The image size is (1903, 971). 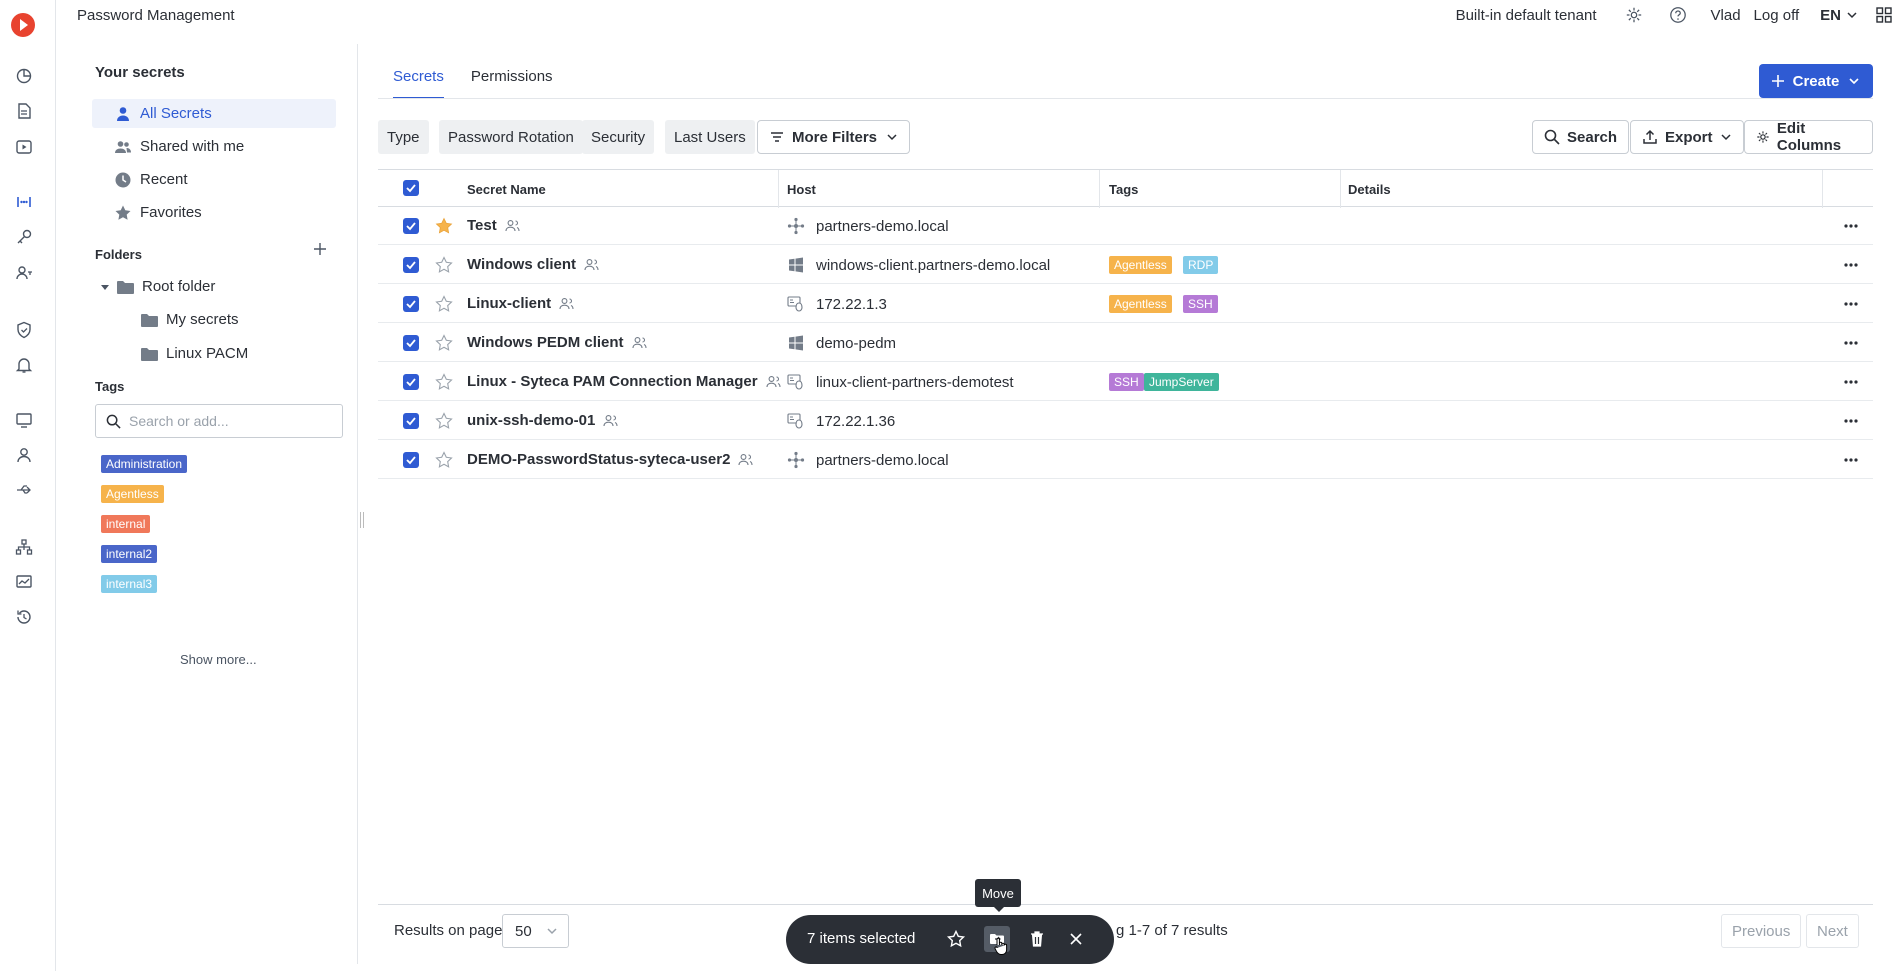 What do you see at coordinates (24, 273) in the screenshot?
I see `user-key-icon` at bounding box center [24, 273].